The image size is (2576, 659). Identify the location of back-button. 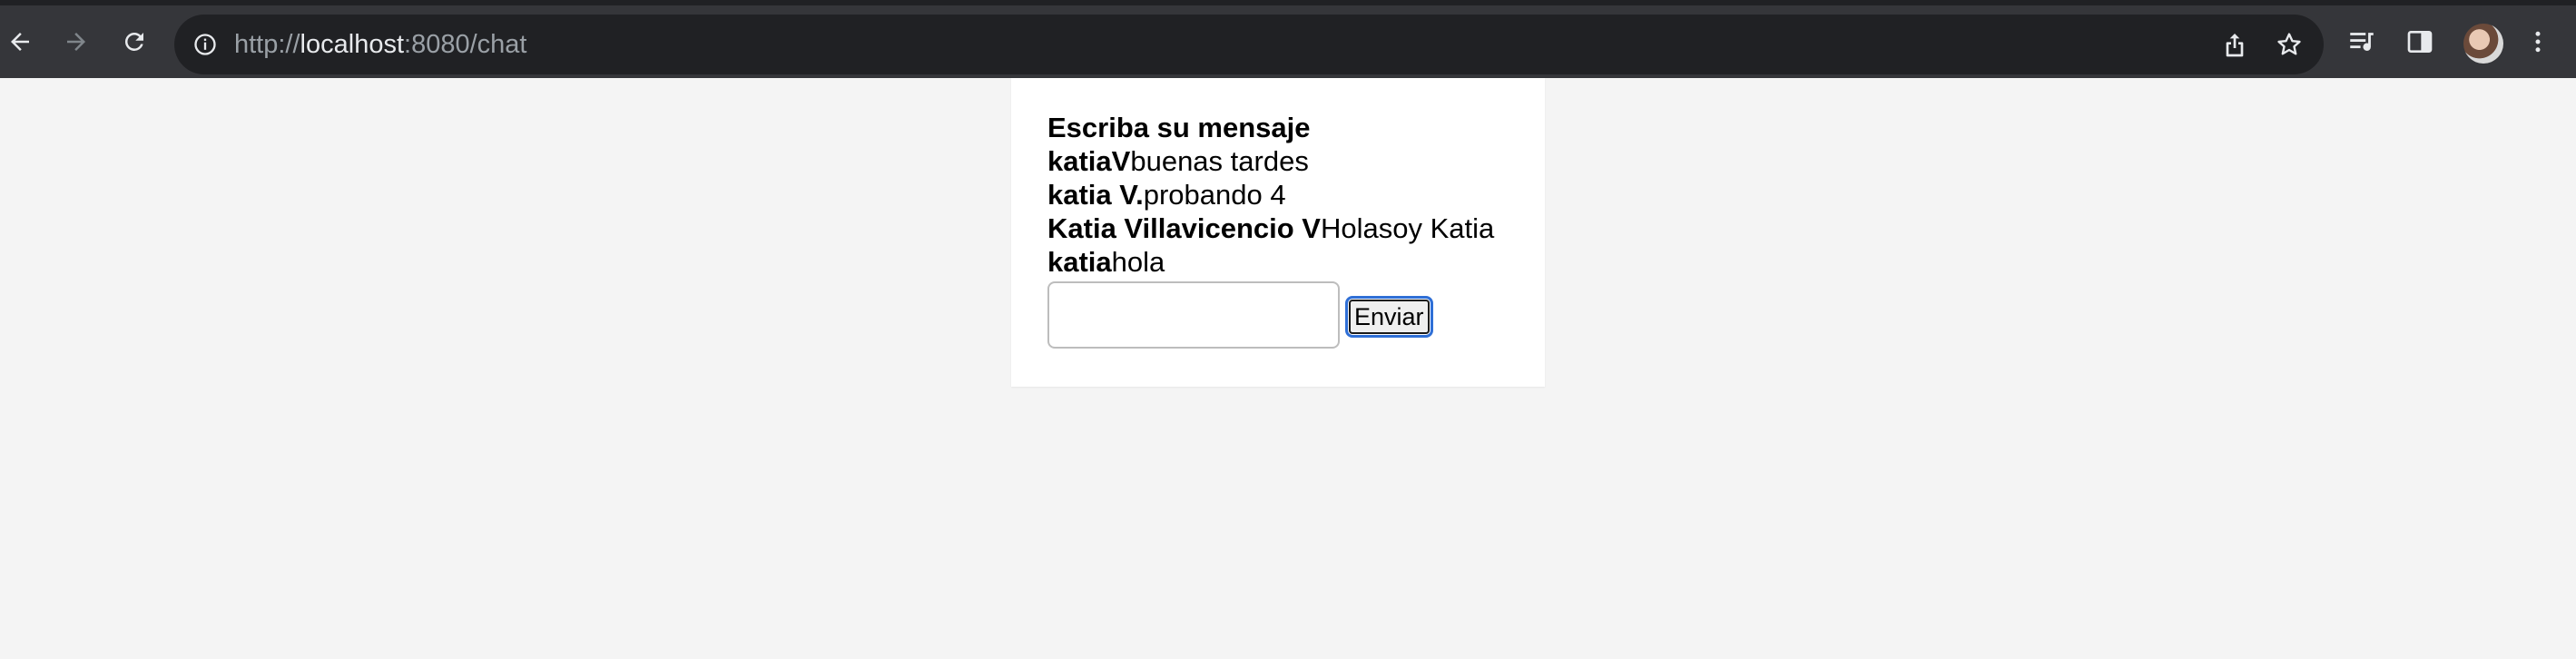
(20, 42).